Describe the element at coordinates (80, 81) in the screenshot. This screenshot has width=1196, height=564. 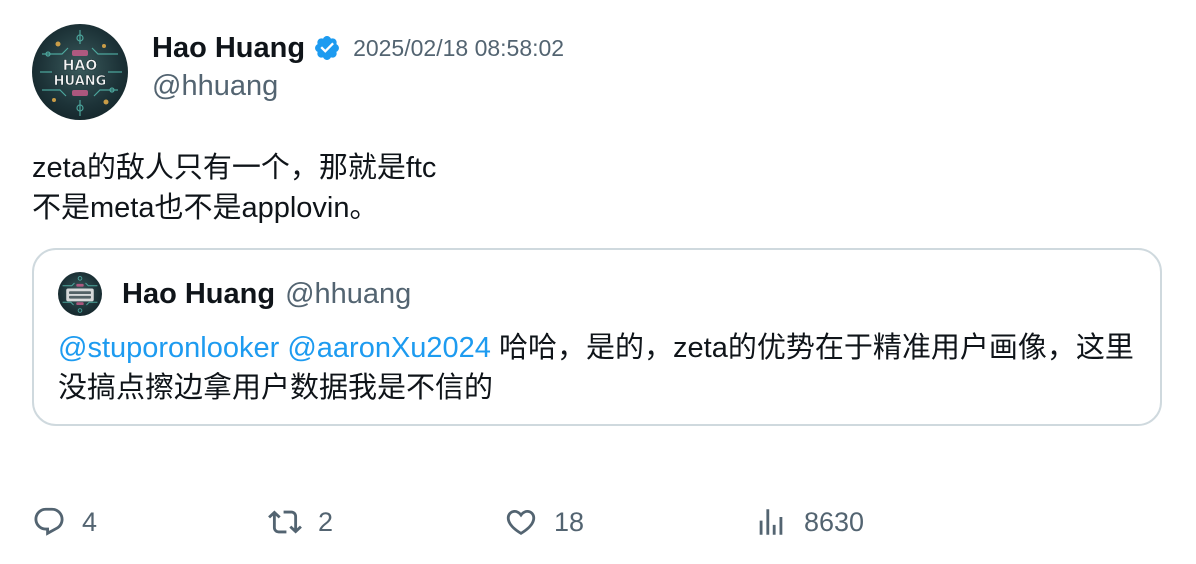
I see `avatar-text-huang: HUANG` at that location.